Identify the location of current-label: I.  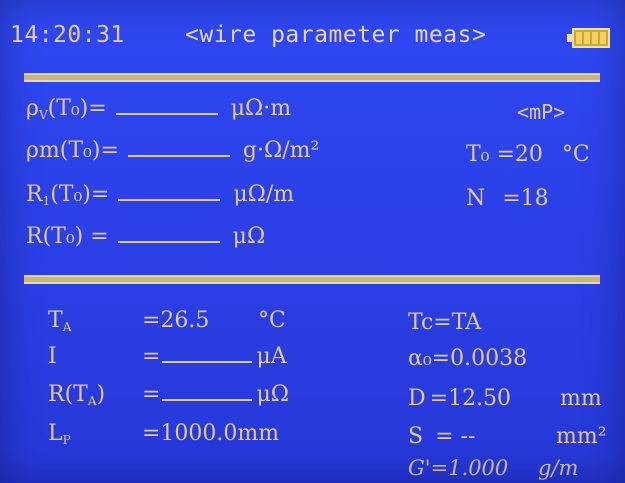
(52, 356).